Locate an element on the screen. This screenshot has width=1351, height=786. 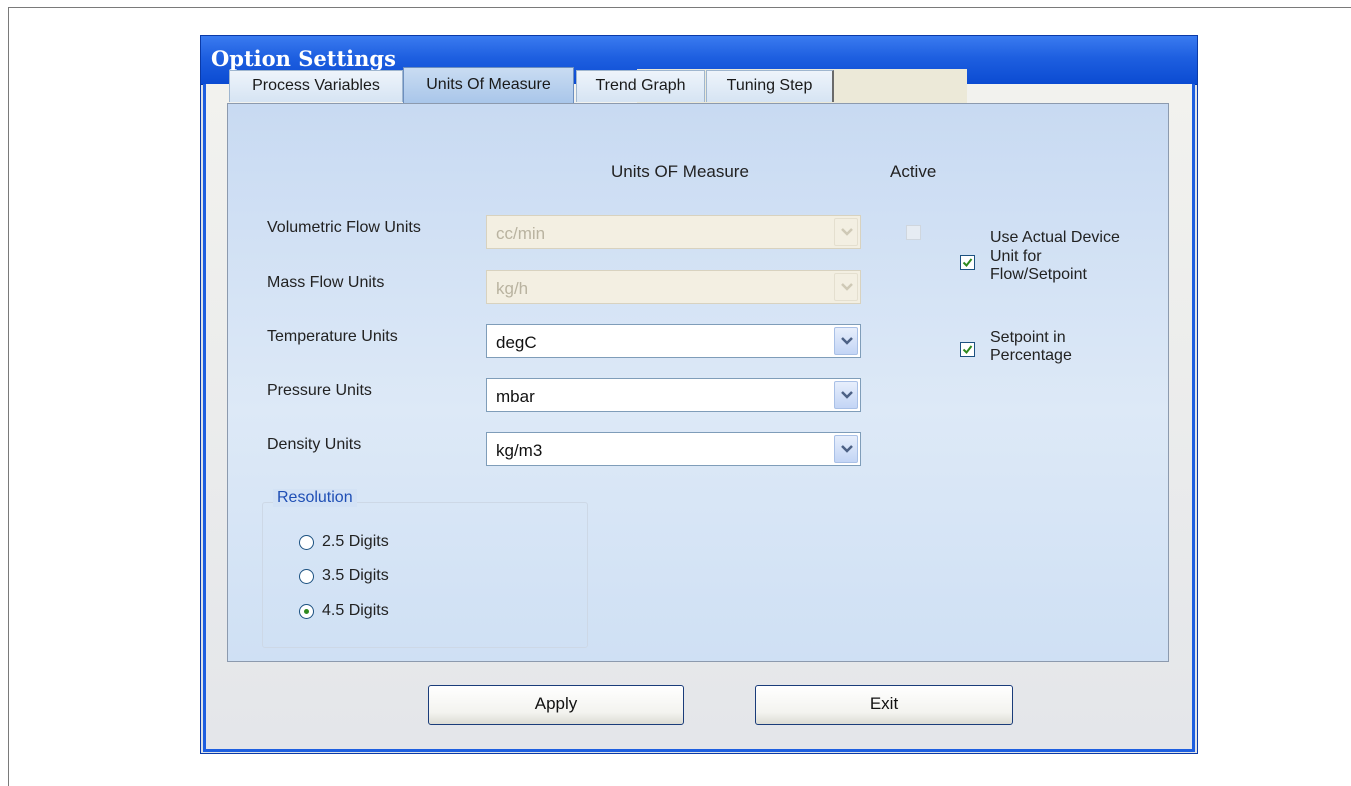
temperature-units-label: Temperature Units is located at coordinates (332, 336).